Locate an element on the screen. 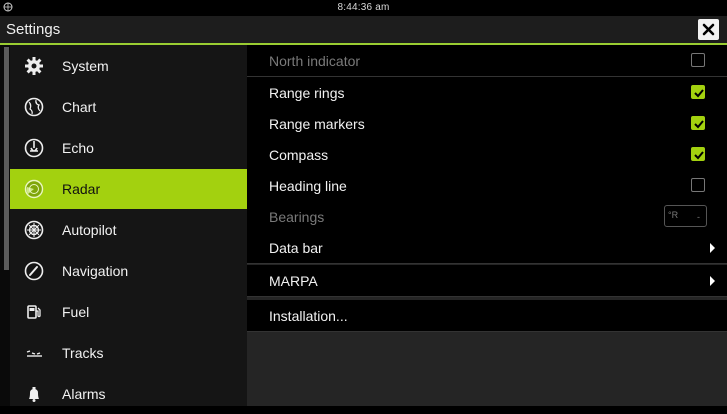 This screenshot has width=727, height=414. range-markers-checkbox is located at coordinates (698, 123).